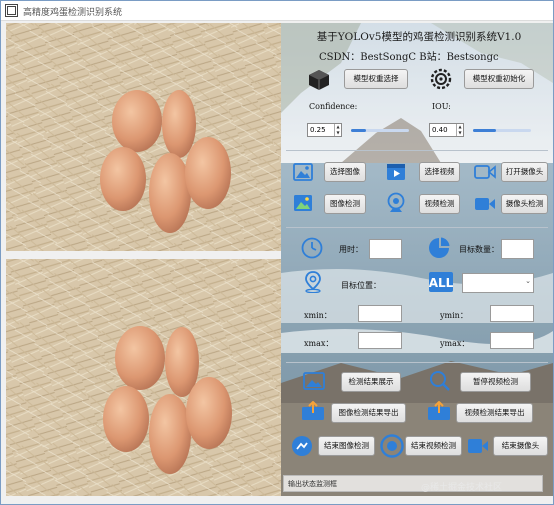 The width and height of the screenshot is (554, 505). I want to click on image-detect-button: 图像检测, so click(345, 204).